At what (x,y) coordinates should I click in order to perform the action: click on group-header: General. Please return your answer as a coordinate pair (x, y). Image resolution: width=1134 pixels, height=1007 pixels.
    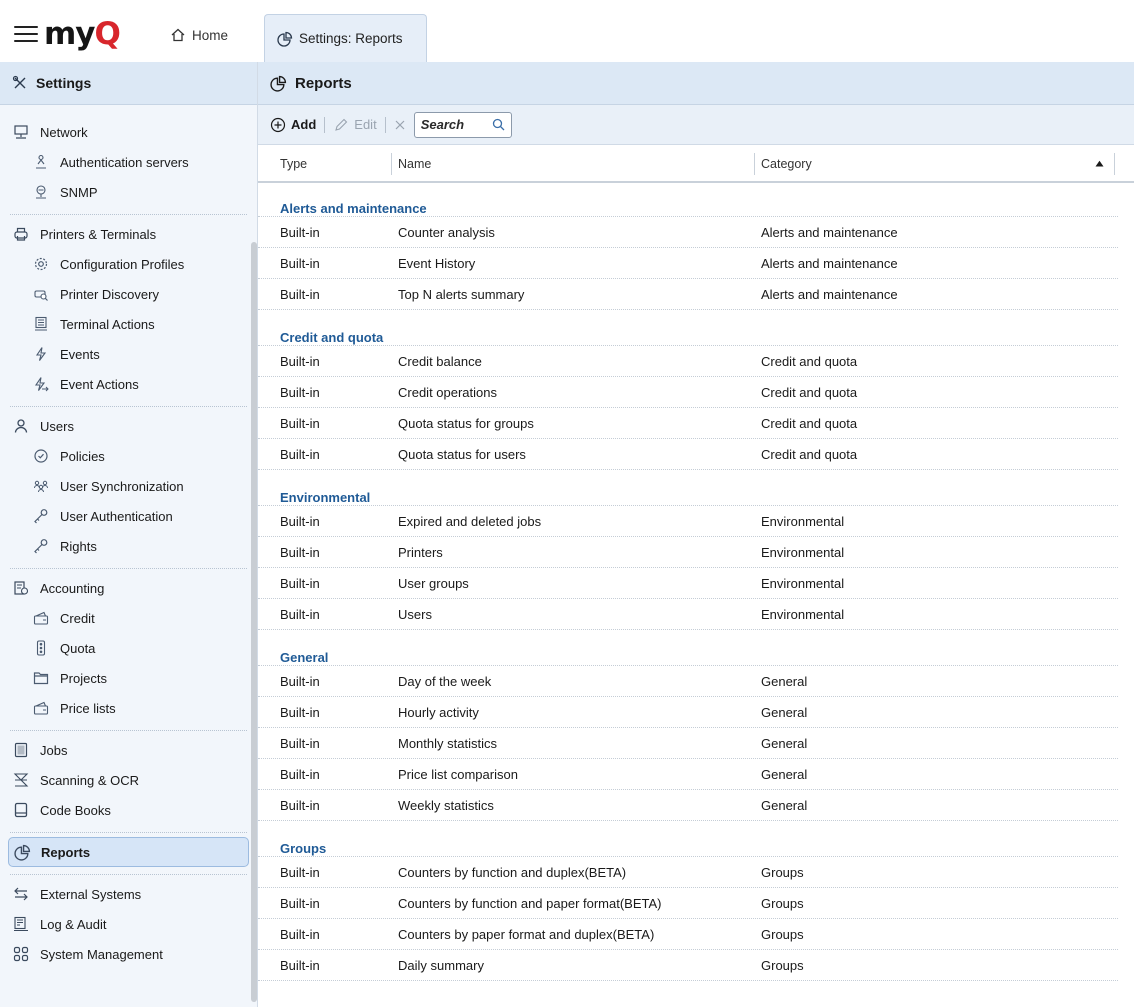
    Looking at the image, I should click on (688, 649).